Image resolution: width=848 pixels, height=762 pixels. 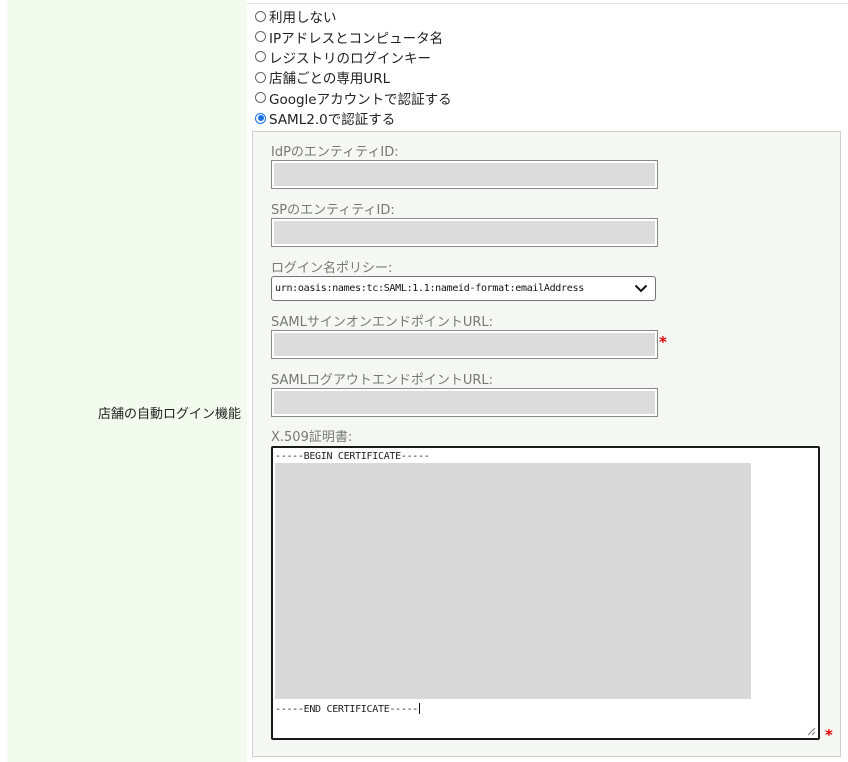 What do you see at coordinates (641, 289) in the screenshot?
I see `chevron-down-icon` at bounding box center [641, 289].